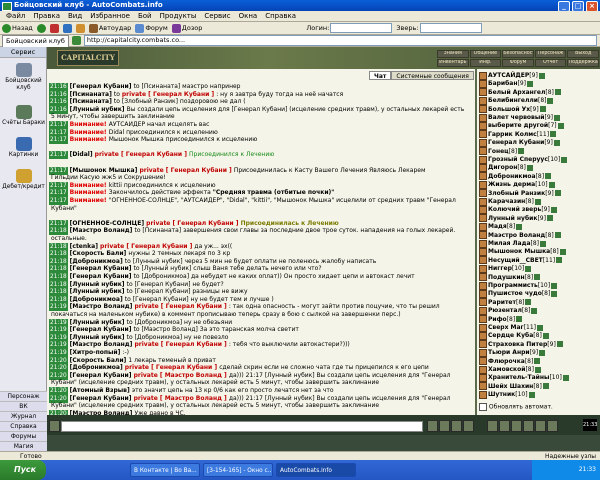  Describe the element at coordinates (483, 407) in the screenshot. I see `auto-refresh-checkbox` at that location.